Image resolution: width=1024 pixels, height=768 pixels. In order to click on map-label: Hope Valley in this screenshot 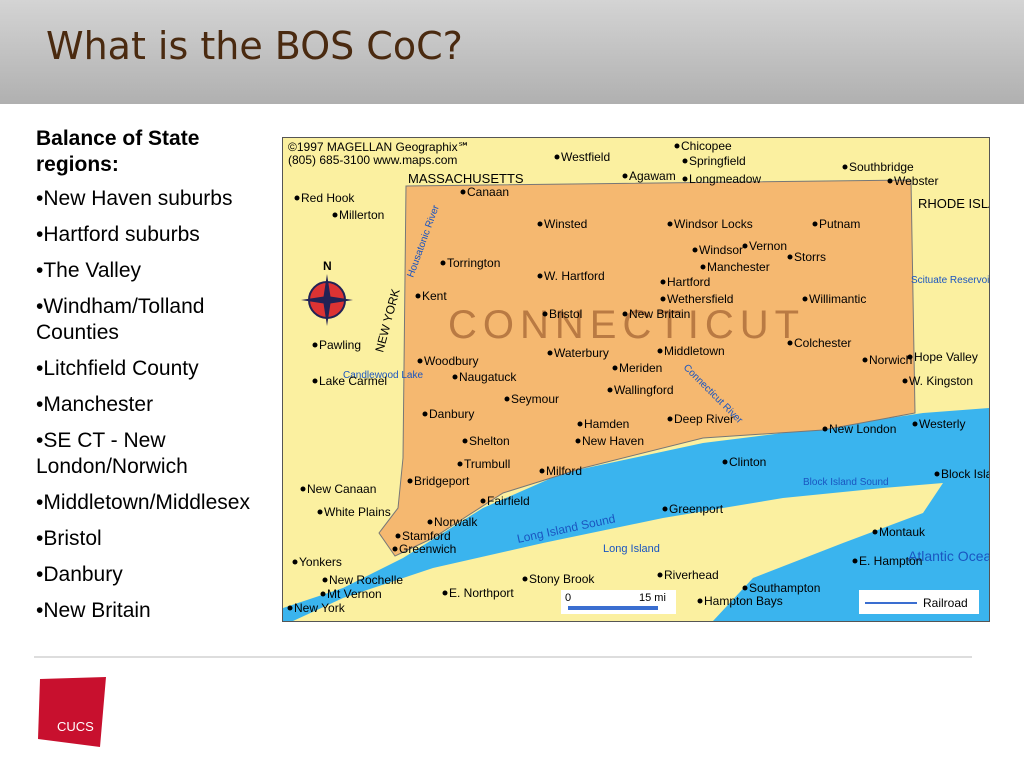, I will do `click(946, 357)`.